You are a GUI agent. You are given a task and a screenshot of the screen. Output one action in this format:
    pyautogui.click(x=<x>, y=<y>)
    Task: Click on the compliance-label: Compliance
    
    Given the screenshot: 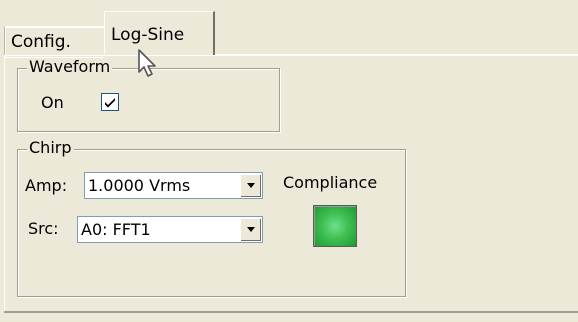 What is the action you would take?
    pyautogui.click(x=330, y=182)
    